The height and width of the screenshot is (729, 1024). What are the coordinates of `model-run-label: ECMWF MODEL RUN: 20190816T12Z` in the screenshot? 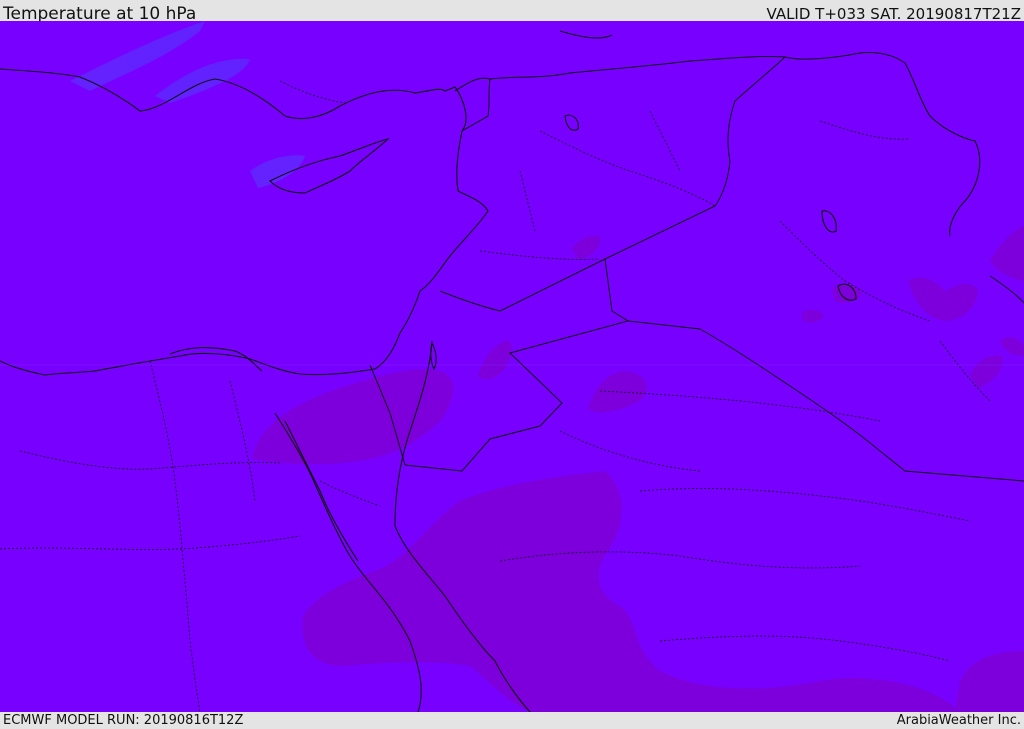 It's located at (123, 720).